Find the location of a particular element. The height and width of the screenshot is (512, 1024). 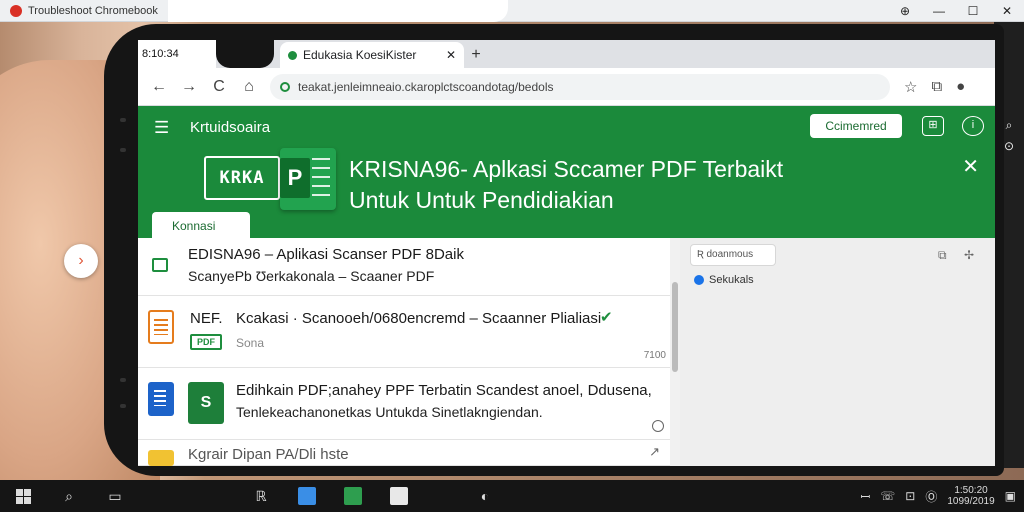

bookmark-star-icon: ☆ is located at coordinates (910, 87).